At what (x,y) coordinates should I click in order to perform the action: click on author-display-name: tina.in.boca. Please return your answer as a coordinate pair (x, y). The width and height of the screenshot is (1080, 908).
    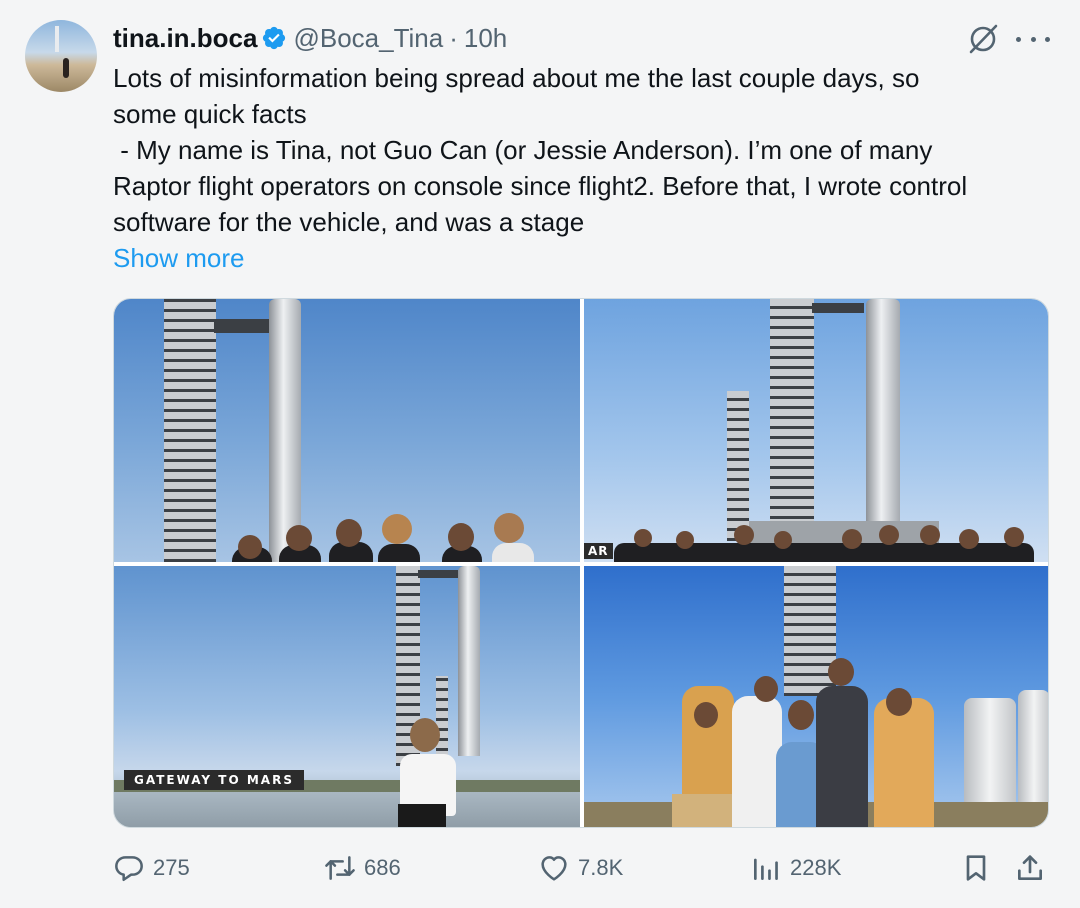
    Looking at the image, I should click on (185, 38).